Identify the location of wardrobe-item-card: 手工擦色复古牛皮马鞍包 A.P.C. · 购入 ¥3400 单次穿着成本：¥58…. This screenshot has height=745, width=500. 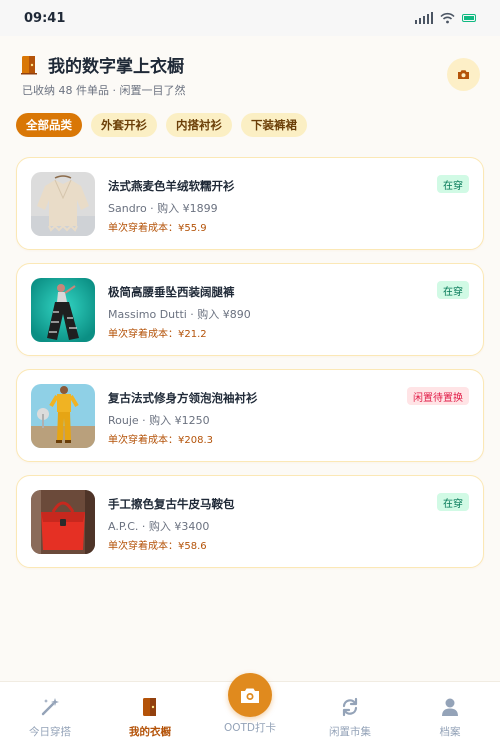
(250, 521).